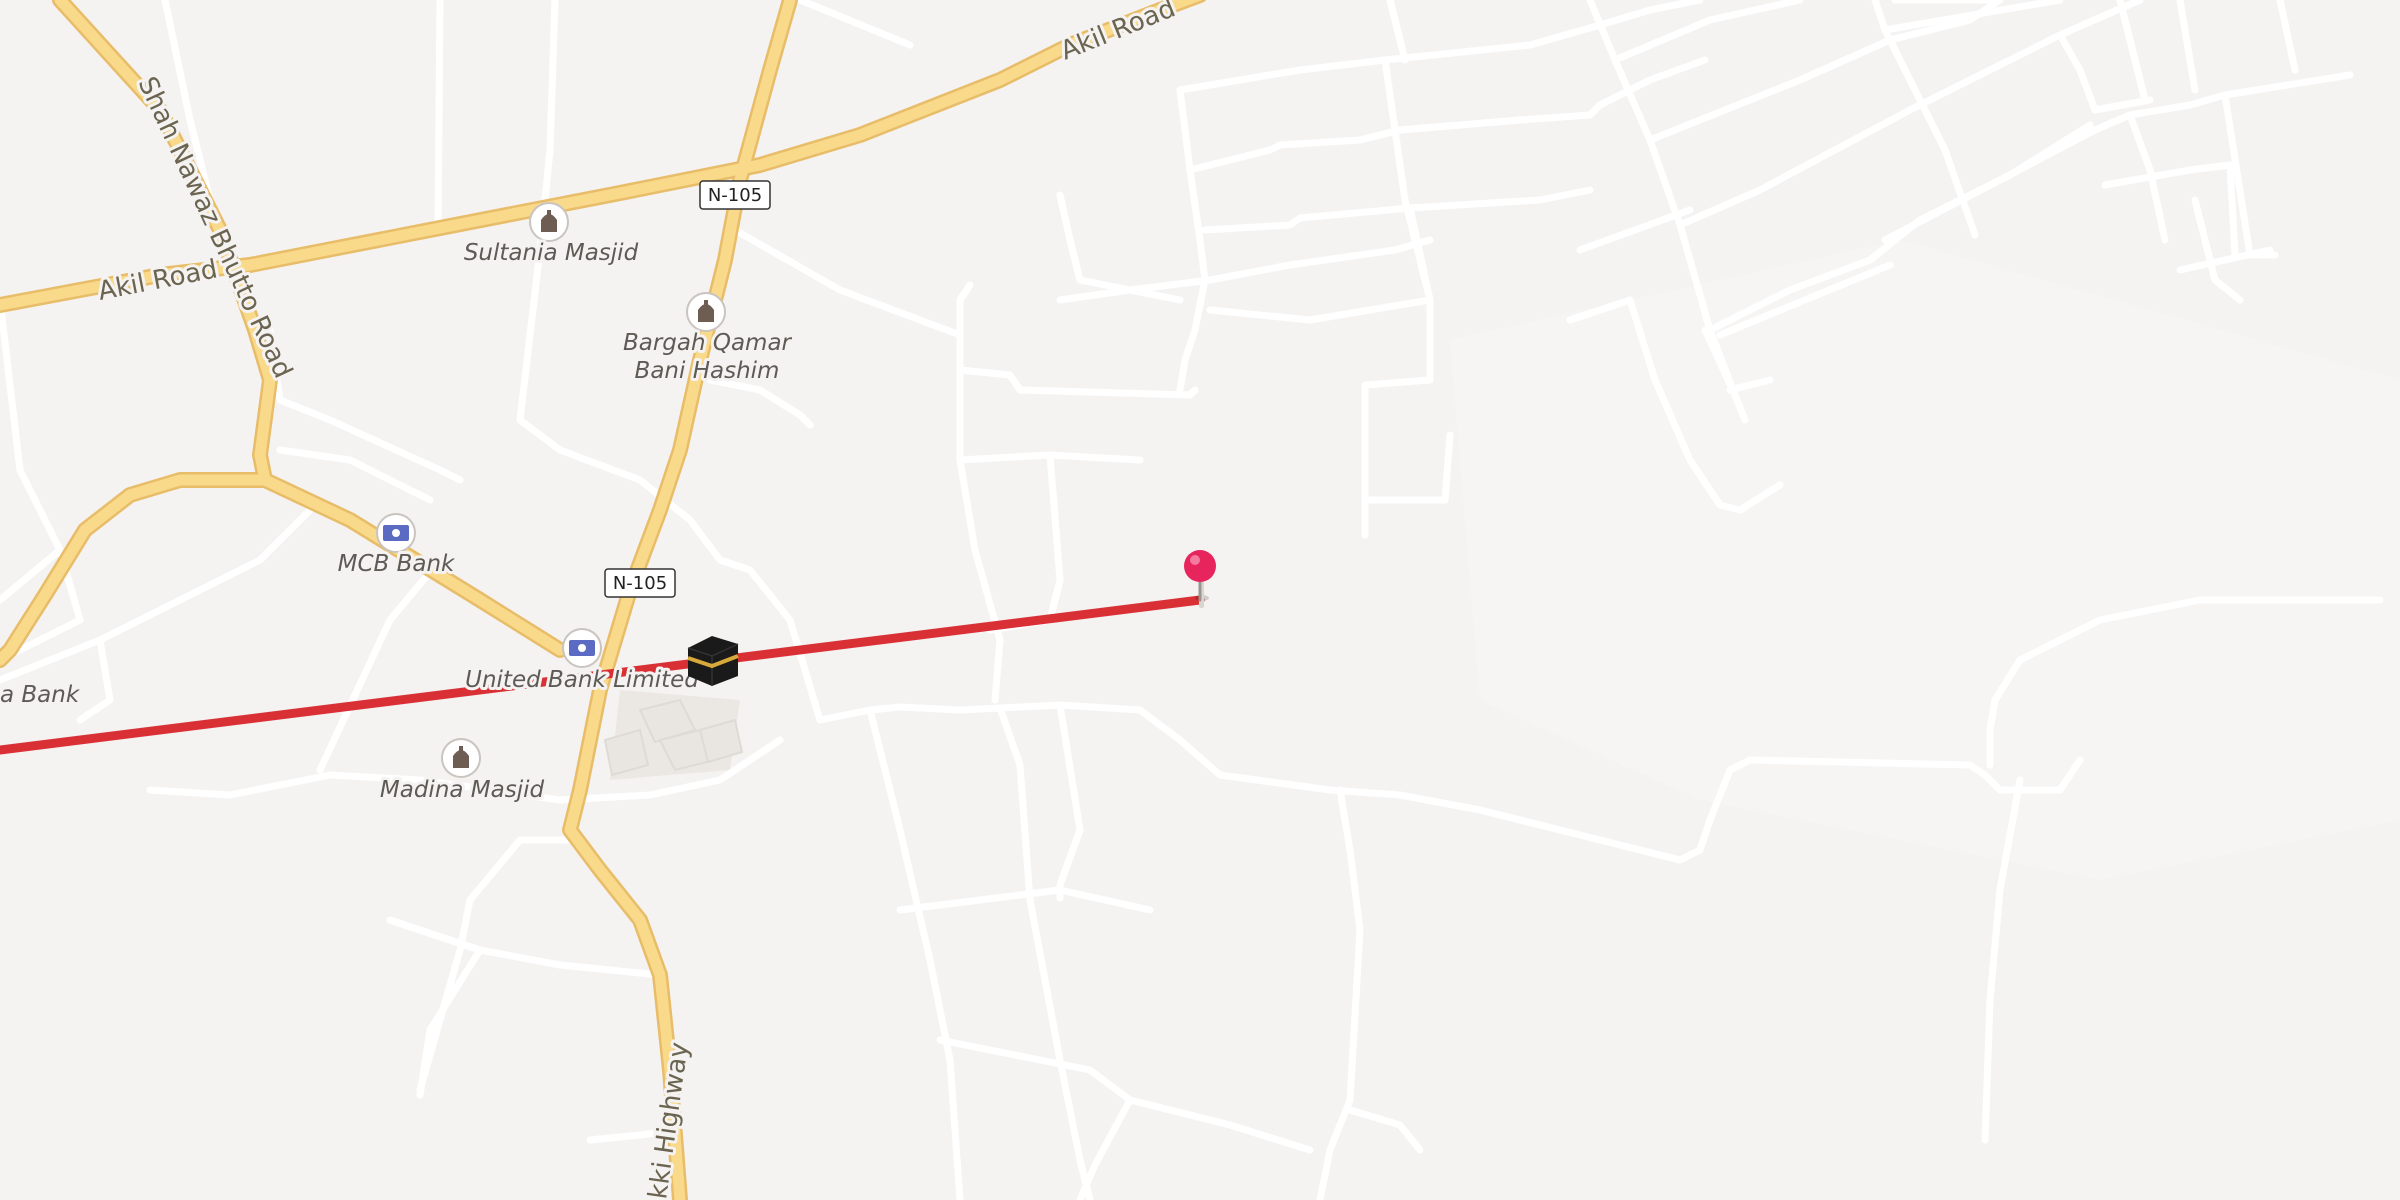 The height and width of the screenshot is (1200, 2400). I want to click on poi-label-bargah-line2: Bani Hashim, so click(707, 371).